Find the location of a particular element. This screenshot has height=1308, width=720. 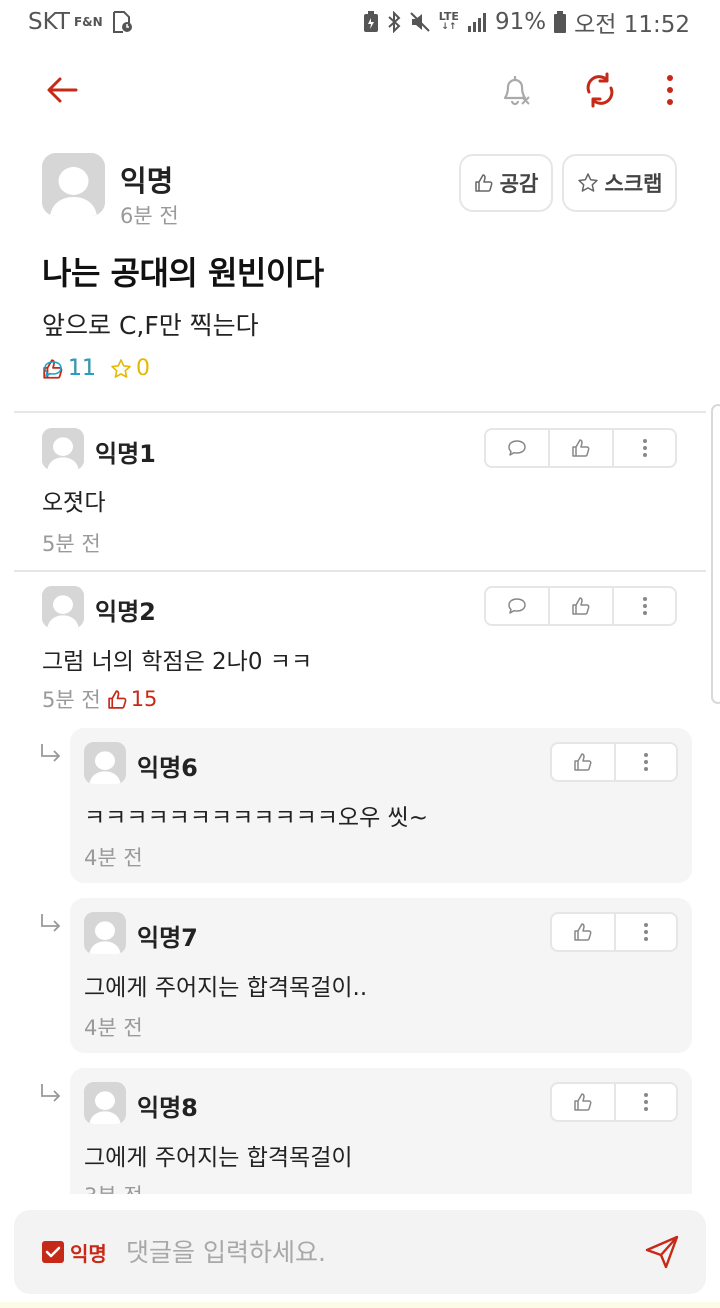

comment-composer: 익명 is located at coordinates (360, 1252).